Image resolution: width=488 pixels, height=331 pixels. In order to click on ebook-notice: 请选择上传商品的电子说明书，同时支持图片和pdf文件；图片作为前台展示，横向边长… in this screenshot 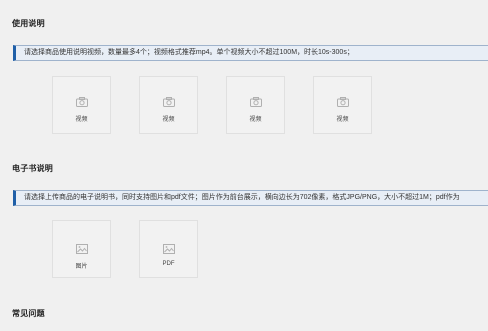, I will do `click(250, 198)`.